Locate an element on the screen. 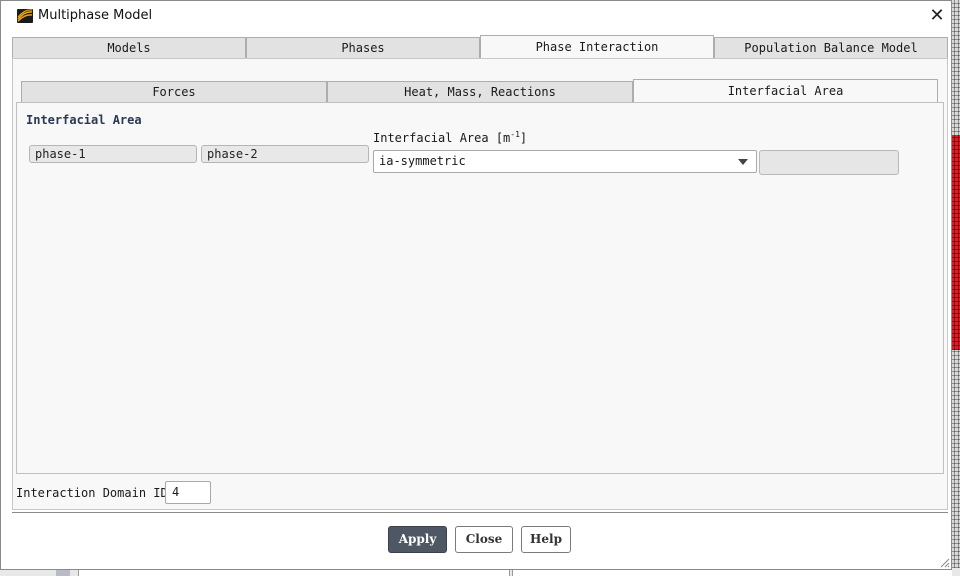 The image size is (960, 576). interfacial-area-edit-field is located at coordinates (829, 162).